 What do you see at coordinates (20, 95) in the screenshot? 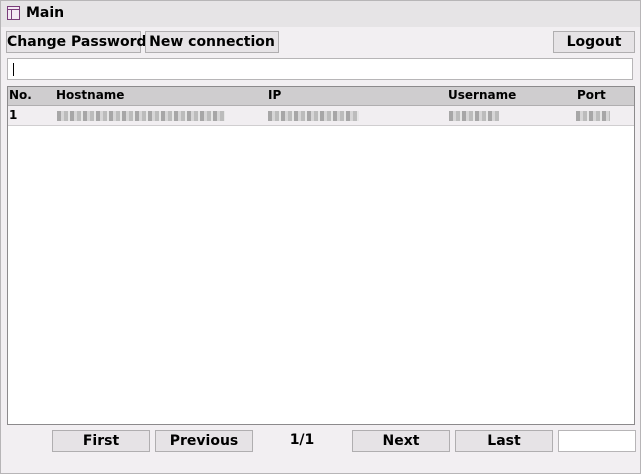
I see `column-header-no: No.` at bounding box center [20, 95].